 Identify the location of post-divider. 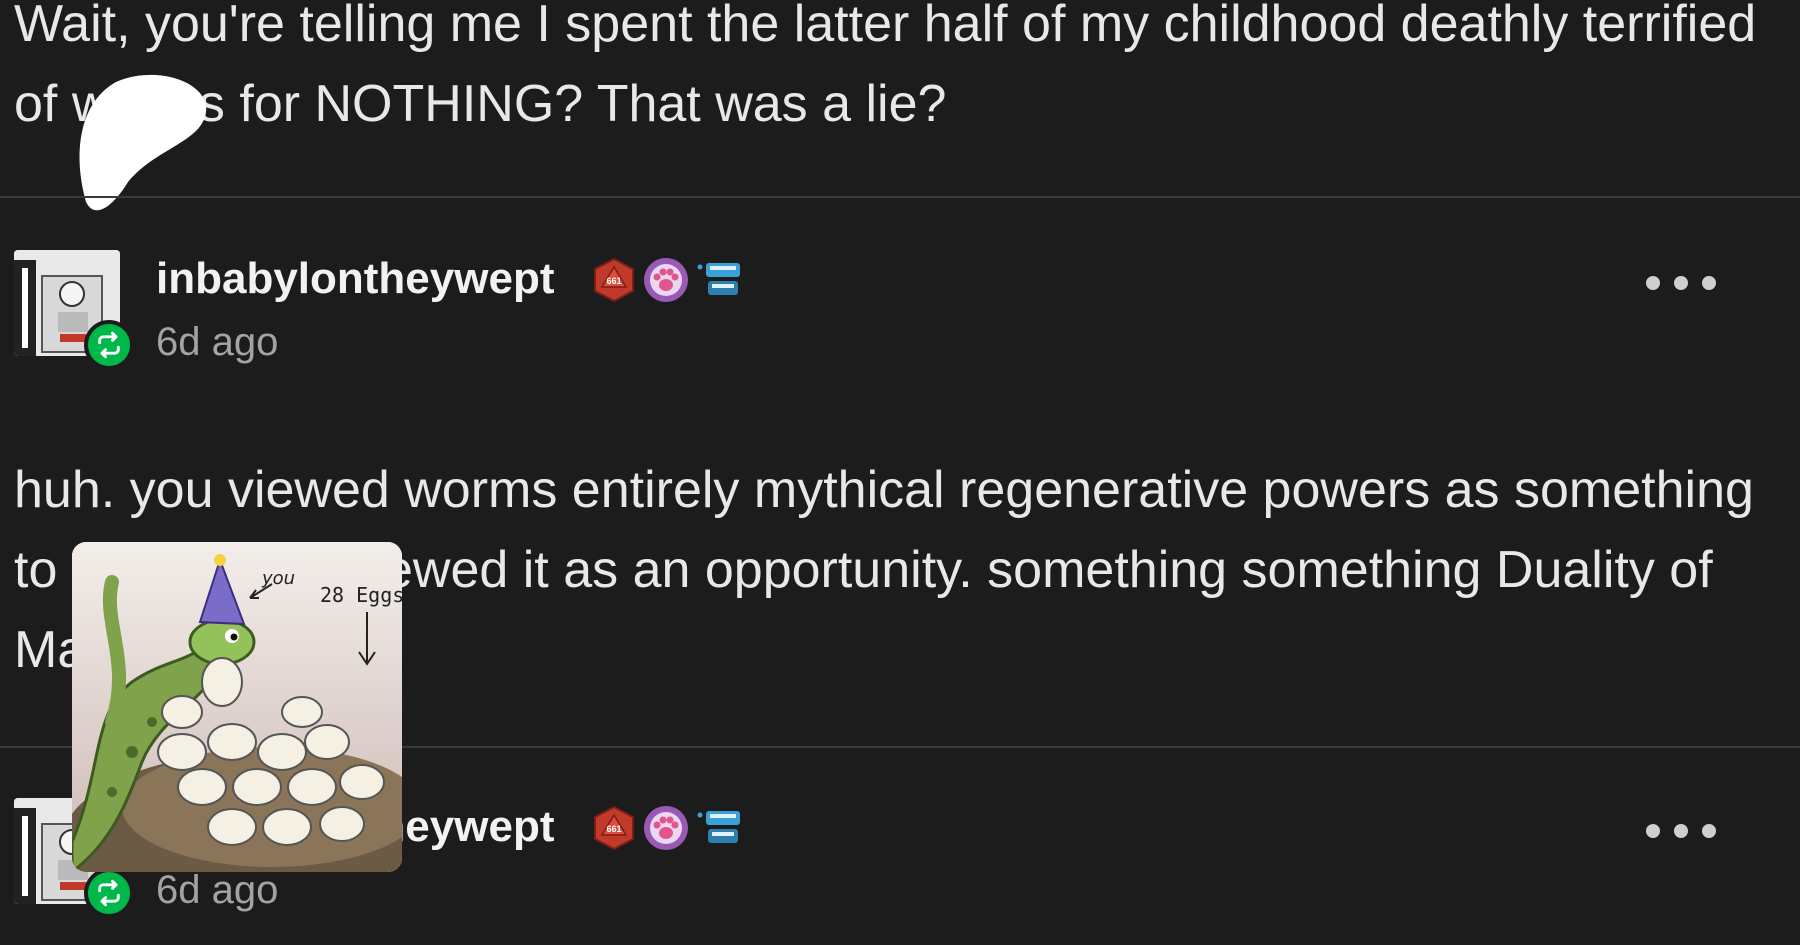
(900, 197).